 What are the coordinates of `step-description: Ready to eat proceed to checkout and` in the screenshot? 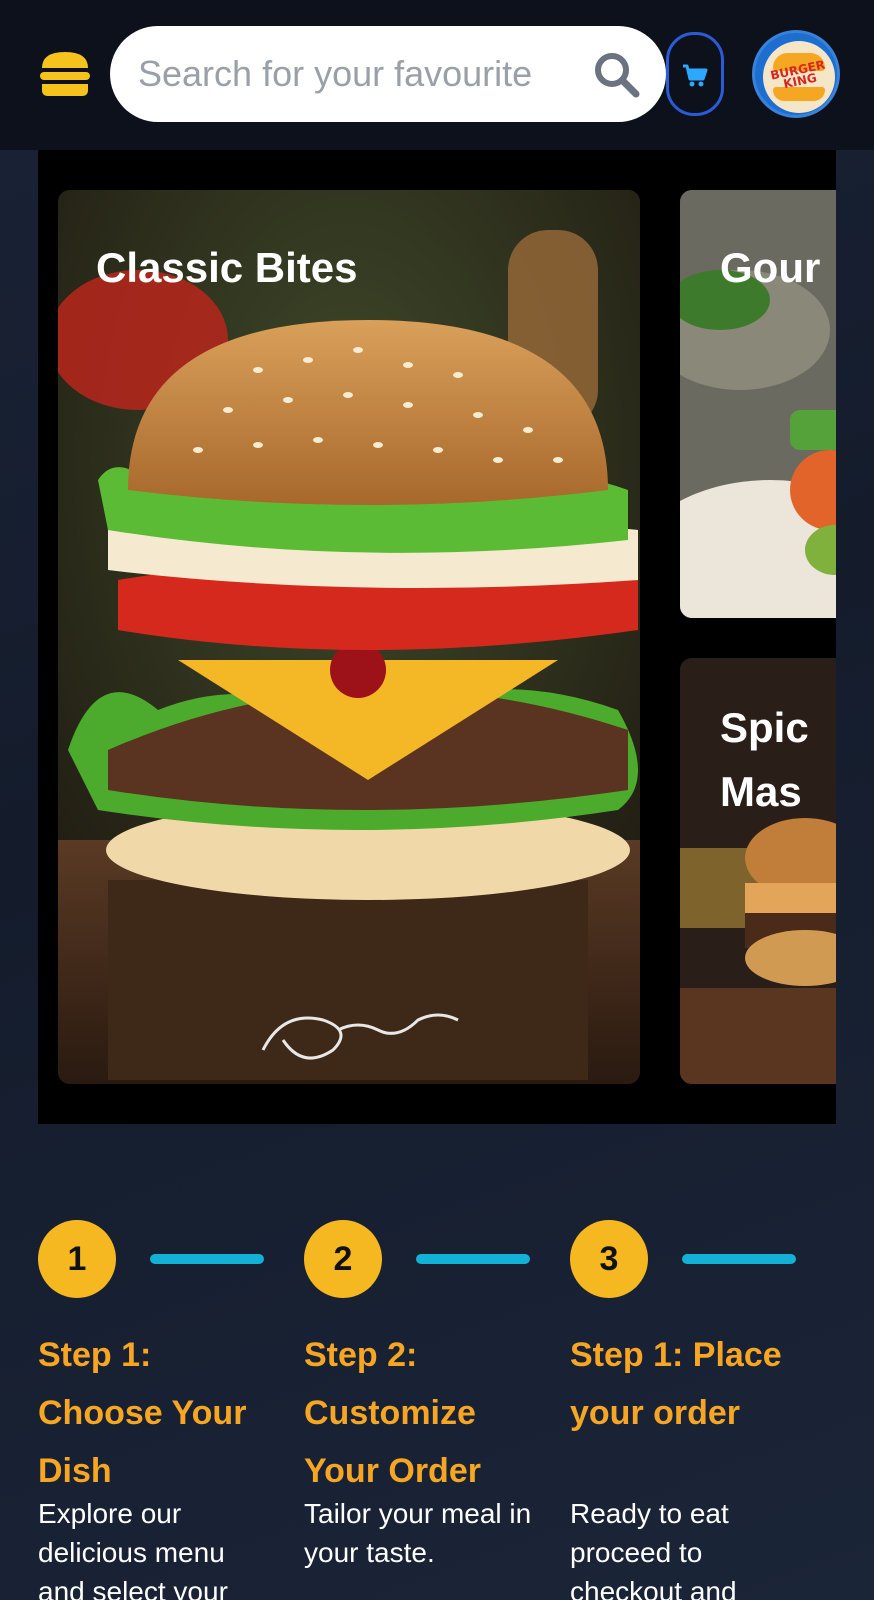 It's located at (653, 1549).